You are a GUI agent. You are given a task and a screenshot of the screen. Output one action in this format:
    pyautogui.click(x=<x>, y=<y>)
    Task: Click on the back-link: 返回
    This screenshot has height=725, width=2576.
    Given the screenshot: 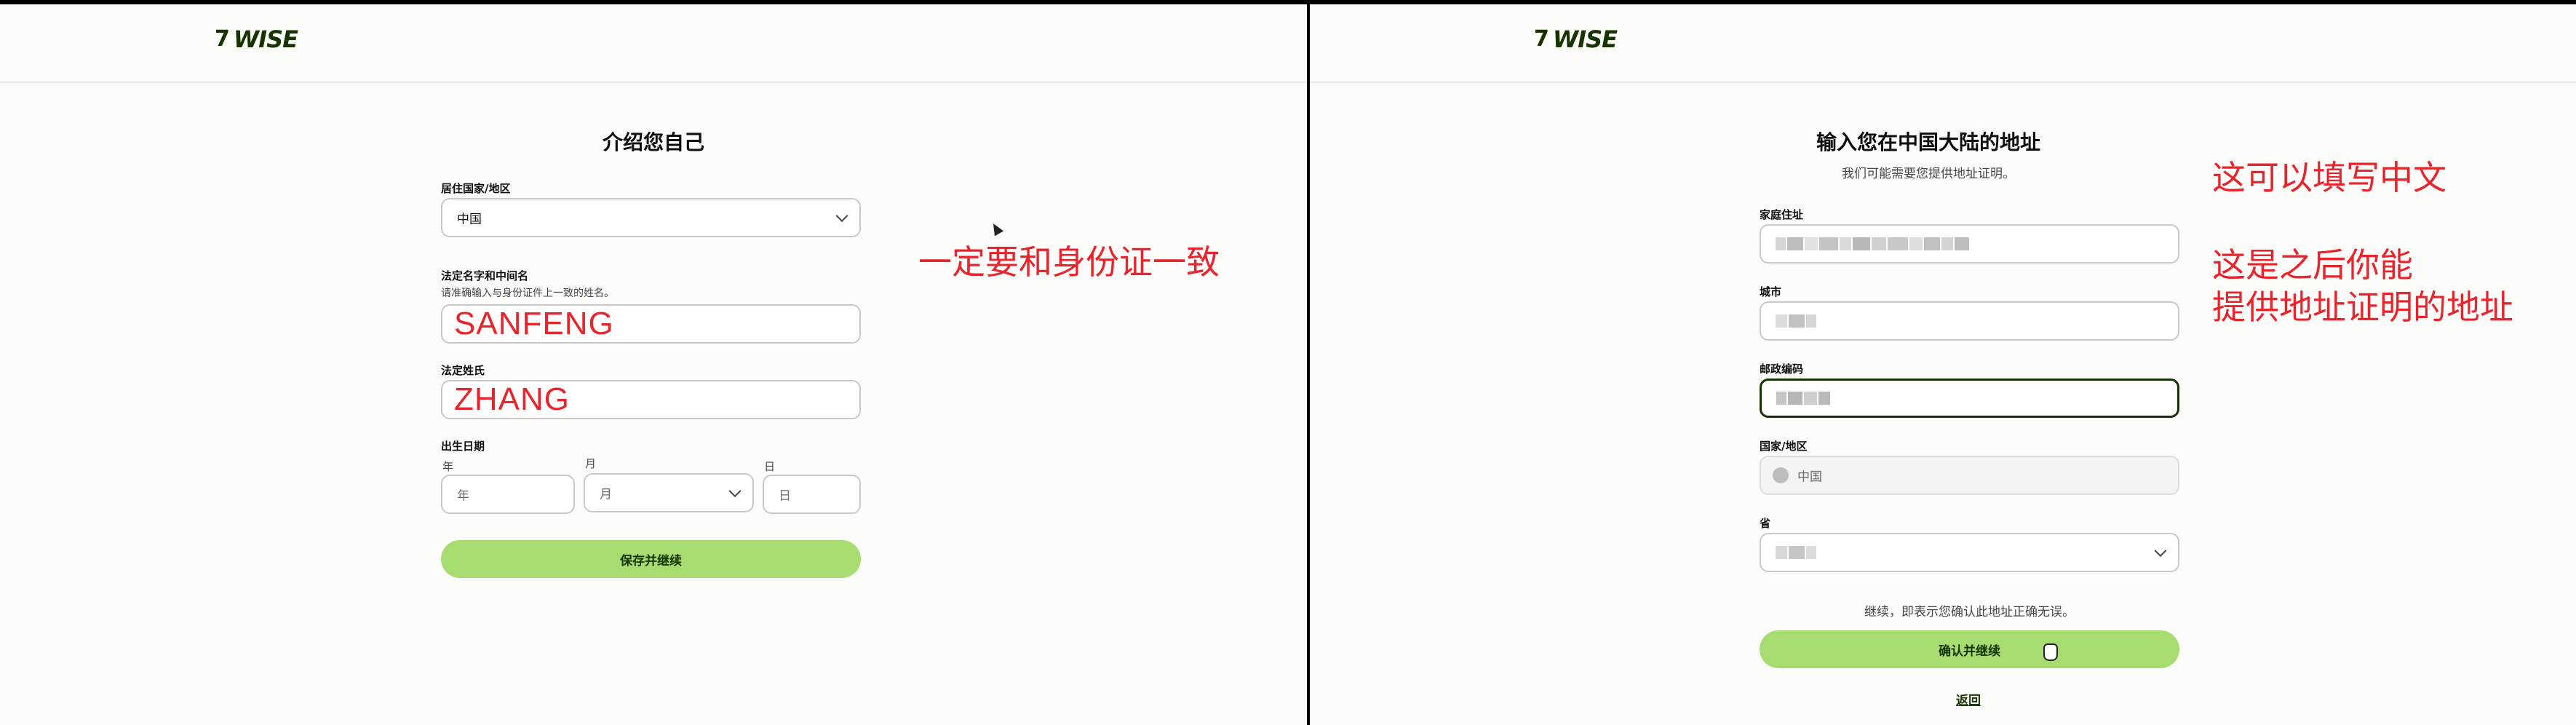 What is the action you would take?
    pyautogui.click(x=1968, y=699)
    